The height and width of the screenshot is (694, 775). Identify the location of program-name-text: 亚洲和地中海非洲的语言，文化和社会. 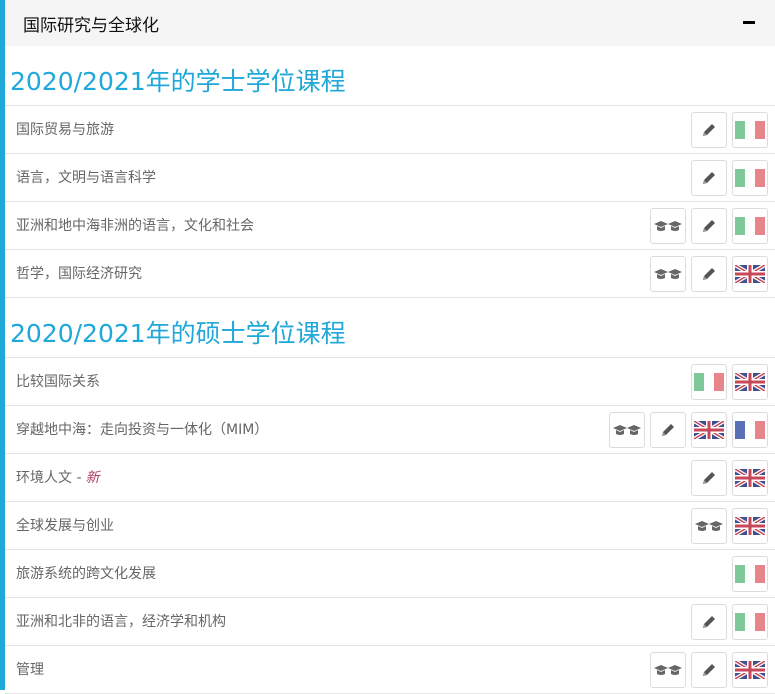
(135, 226).